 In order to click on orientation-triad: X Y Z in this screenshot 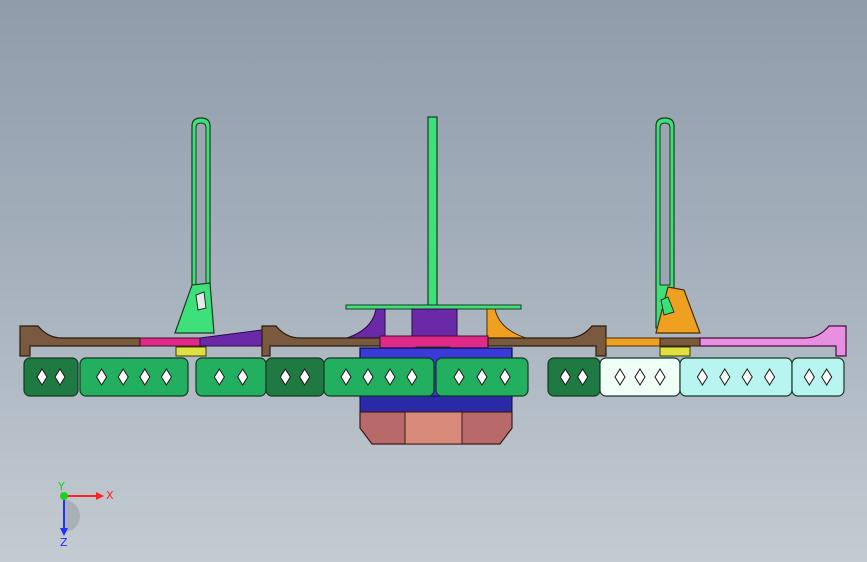, I will do `click(85, 515)`.